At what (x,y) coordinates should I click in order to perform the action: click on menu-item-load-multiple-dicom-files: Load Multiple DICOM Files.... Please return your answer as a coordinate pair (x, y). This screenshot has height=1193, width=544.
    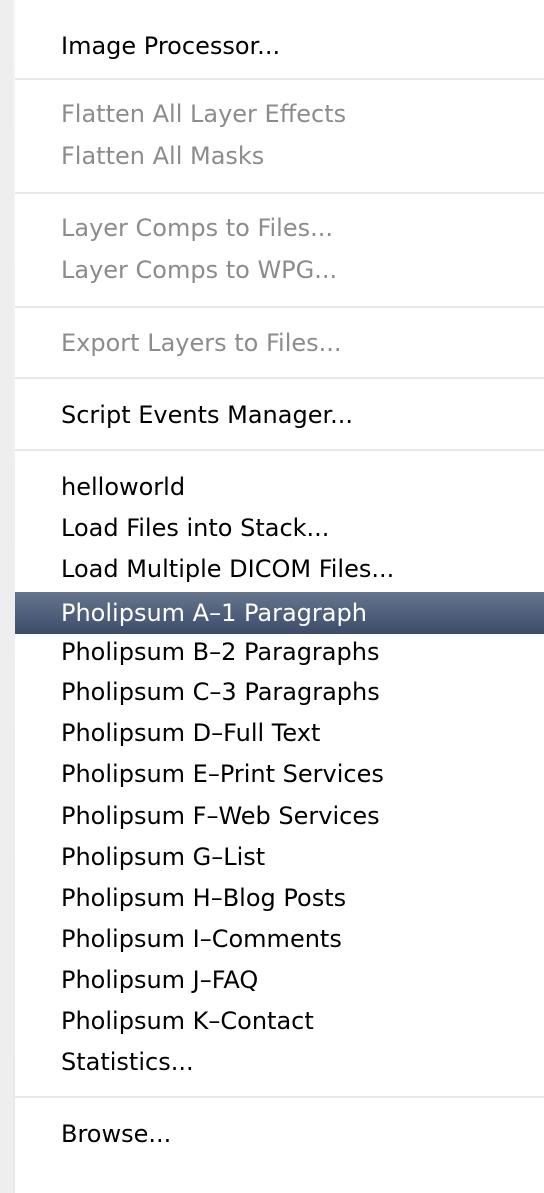
    Looking at the image, I should click on (278, 569).